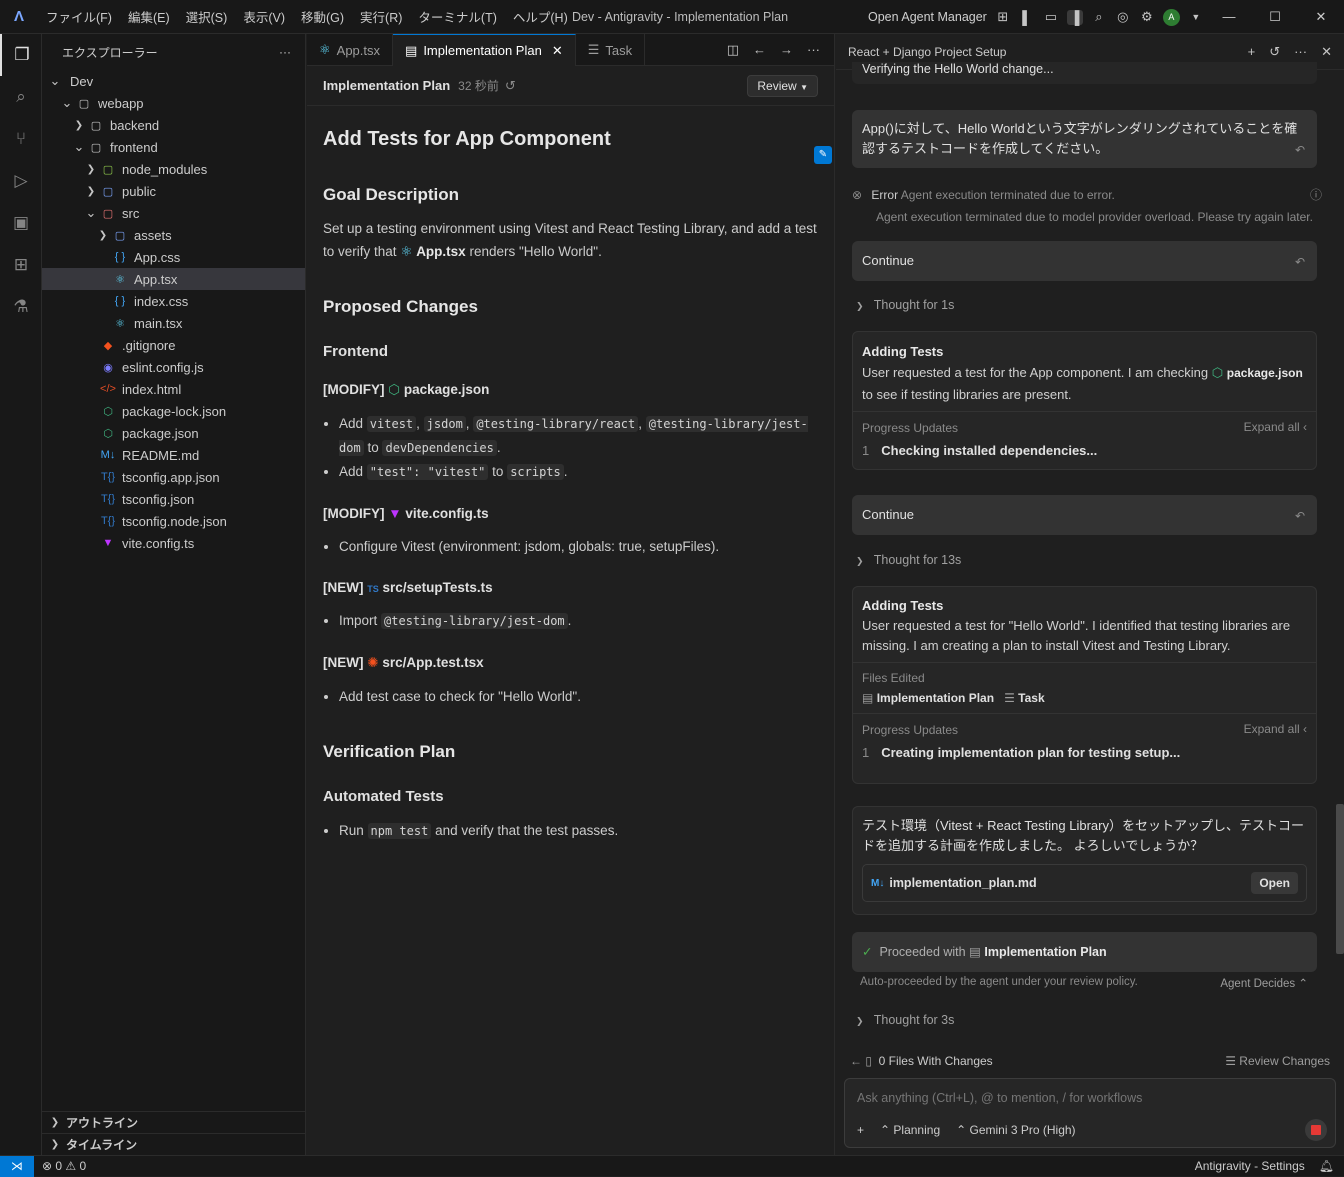  I want to click on search-activity-icon: ⌕, so click(21, 97).